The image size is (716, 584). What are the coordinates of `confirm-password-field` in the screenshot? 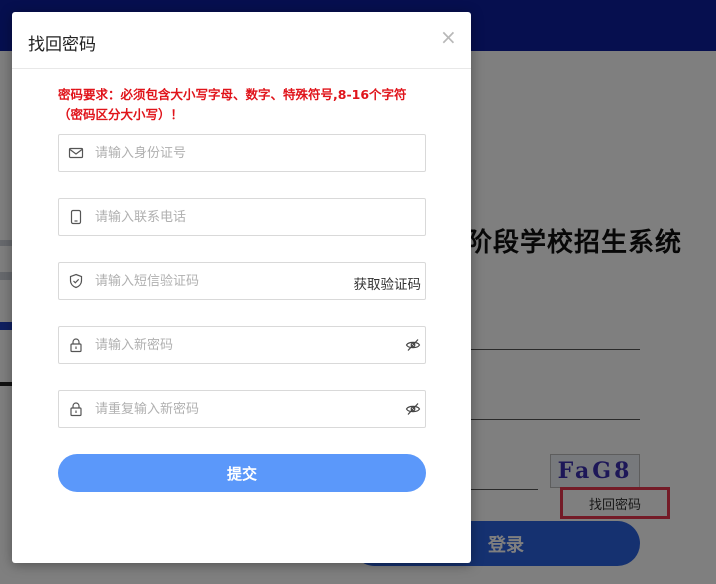 It's located at (242, 409).